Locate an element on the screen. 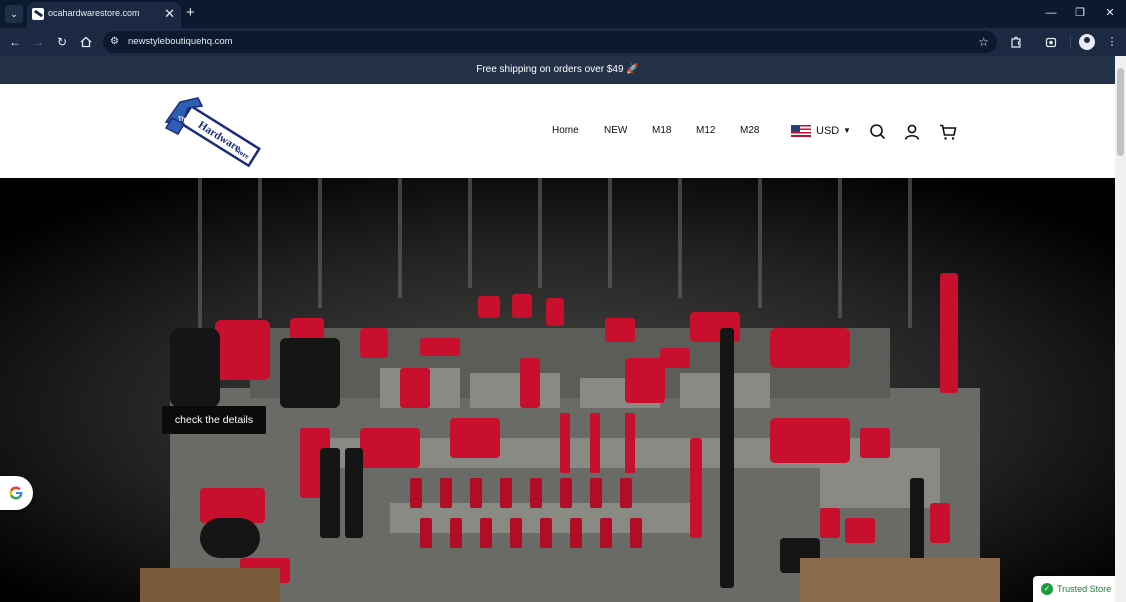 This screenshot has height=602, width=1126. check-details-button: check the details is located at coordinates (214, 420).